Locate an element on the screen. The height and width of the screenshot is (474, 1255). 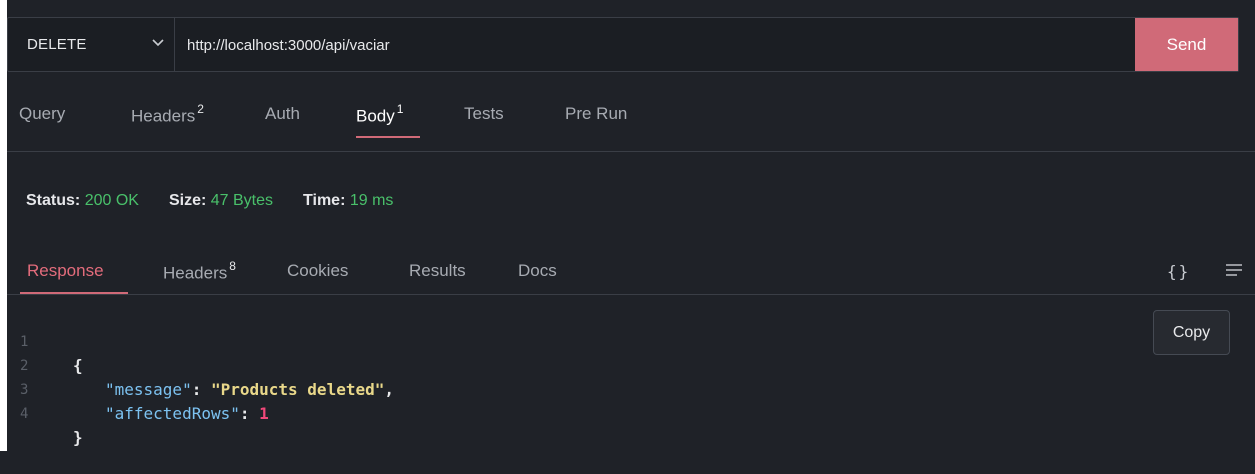
tab-response-headers: Headers 8 is located at coordinates (199, 271).